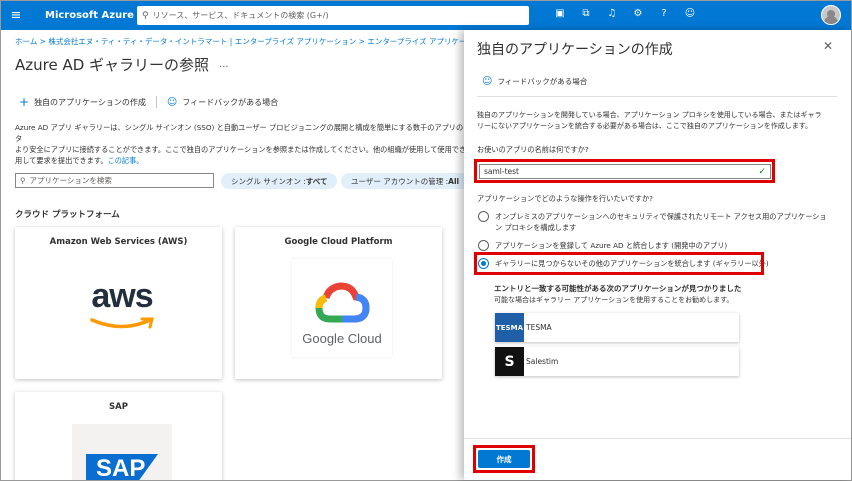 Image resolution: width=852 pixels, height=481 pixels. I want to click on gallery-description-line3: 用して要求を提出できます。, so click(61, 160).